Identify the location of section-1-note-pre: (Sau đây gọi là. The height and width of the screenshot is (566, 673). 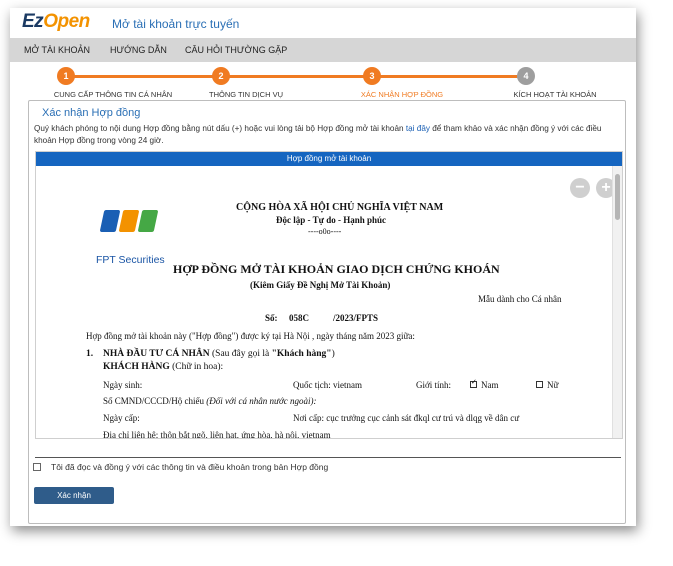
(240, 354).